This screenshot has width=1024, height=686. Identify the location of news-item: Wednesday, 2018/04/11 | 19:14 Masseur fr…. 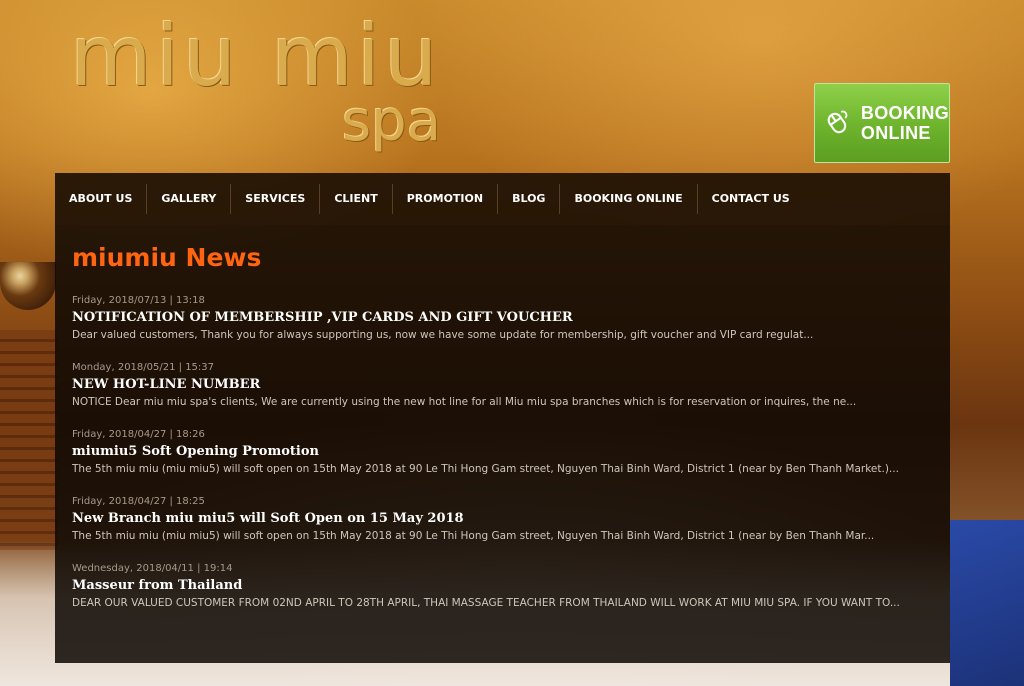
(502, 596).